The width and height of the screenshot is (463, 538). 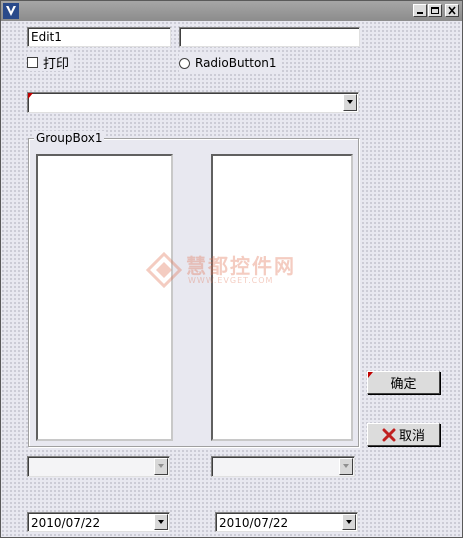 What do you see at coordinates (69, 138) in the screenshot?
I see `groupbox-caption: GroupBox1` at bounding box center [69, 138].